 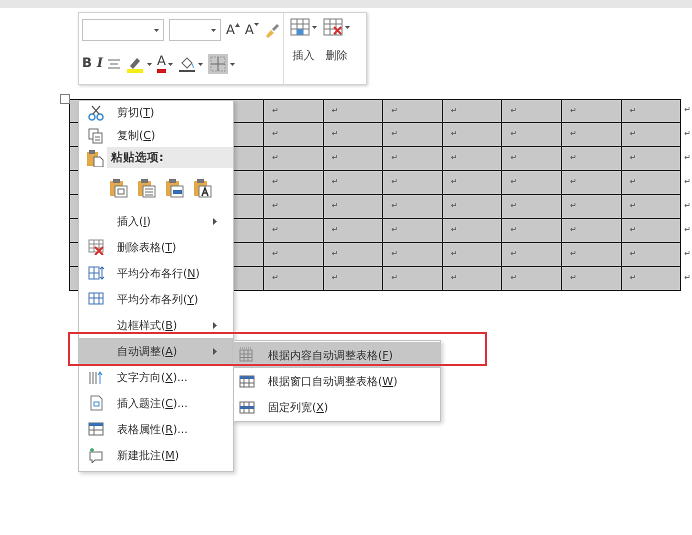 I want to click on table-delete-icon, so click(x=96, y=247).